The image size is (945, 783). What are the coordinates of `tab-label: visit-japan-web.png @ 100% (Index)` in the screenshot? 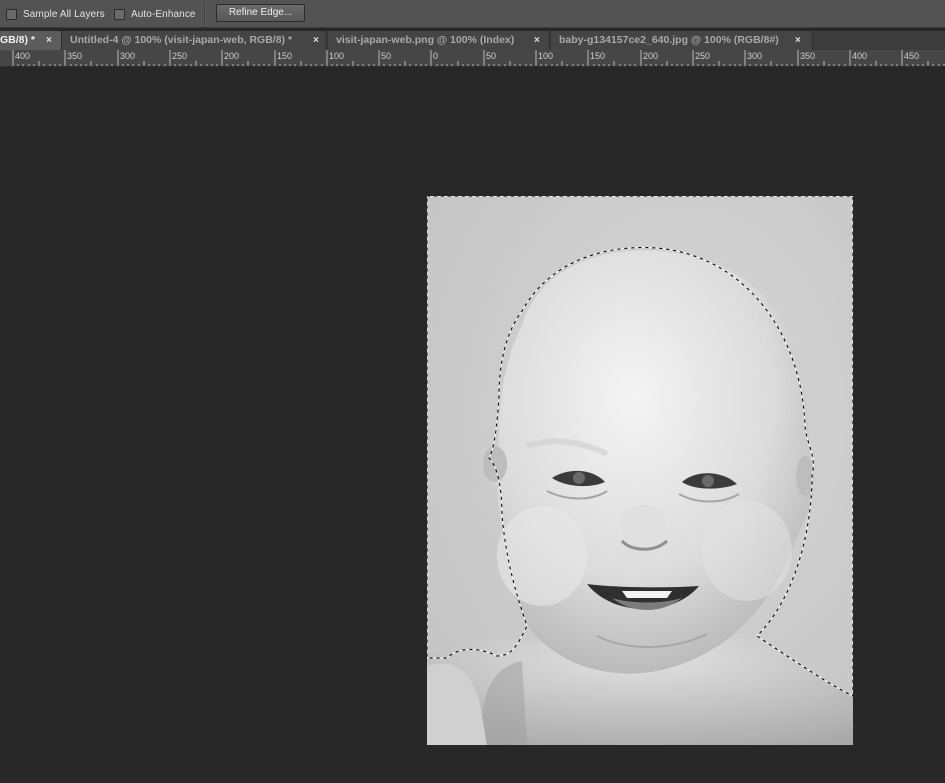 It's located at (425, 40).